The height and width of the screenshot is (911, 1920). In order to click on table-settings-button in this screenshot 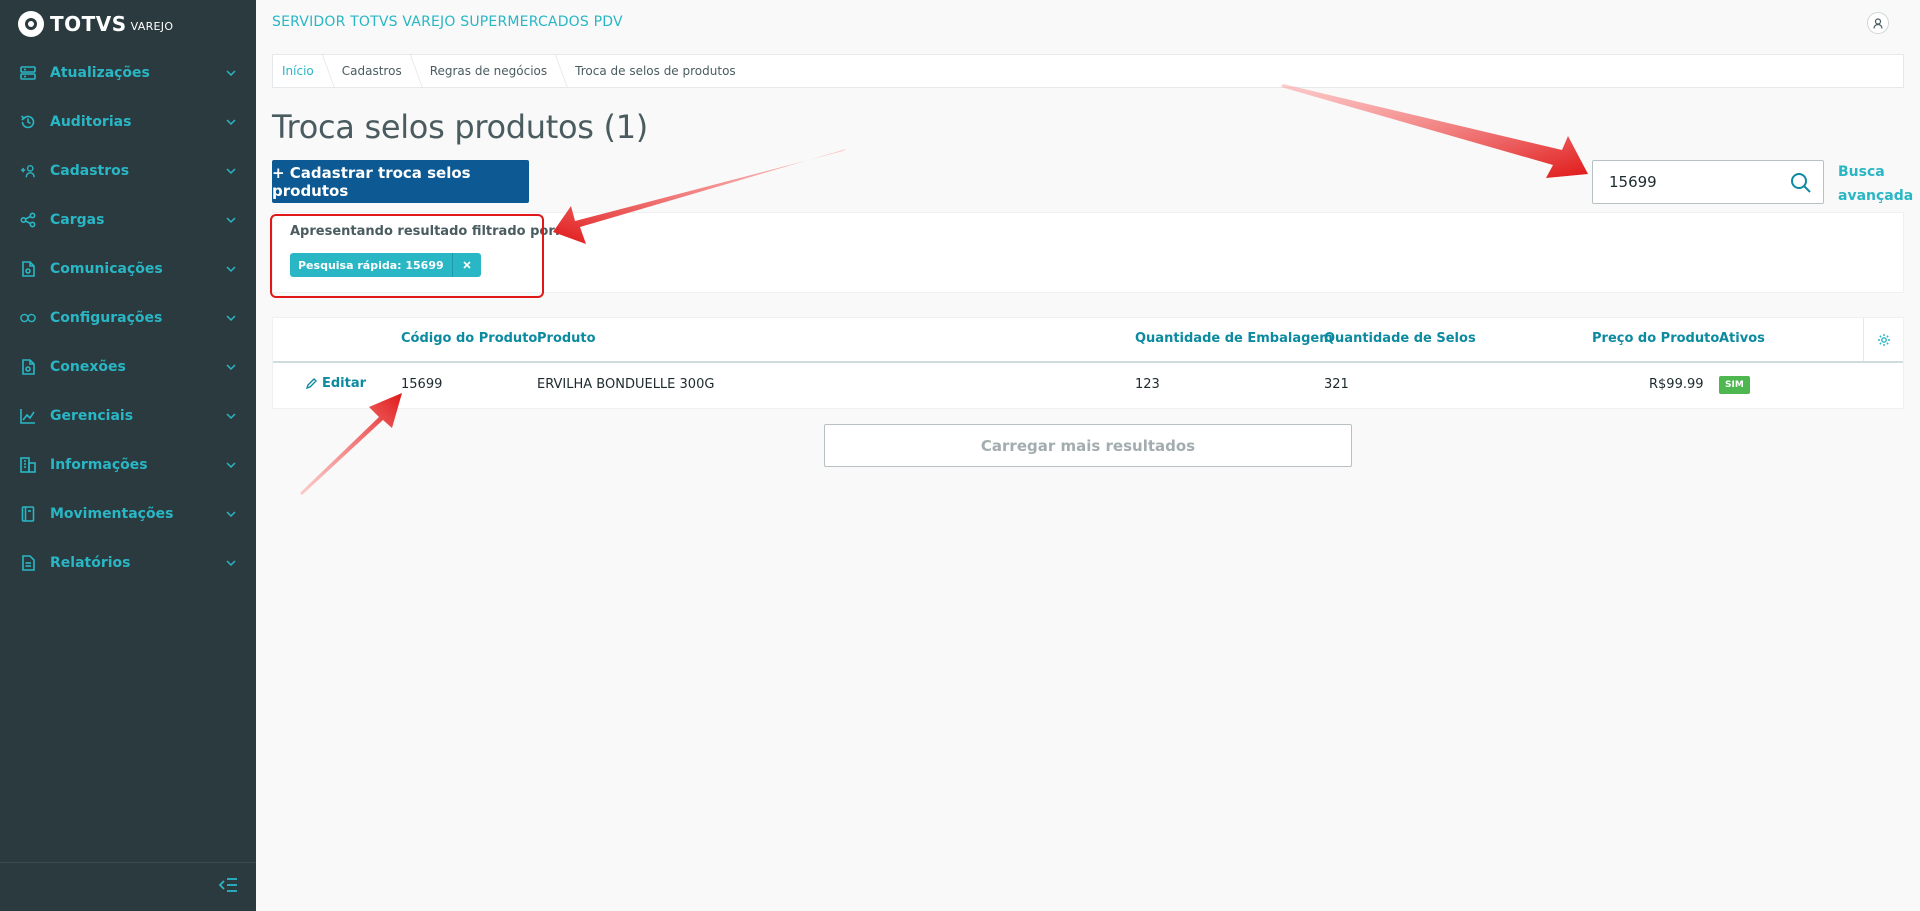, I will do `click(1883, 339)`.